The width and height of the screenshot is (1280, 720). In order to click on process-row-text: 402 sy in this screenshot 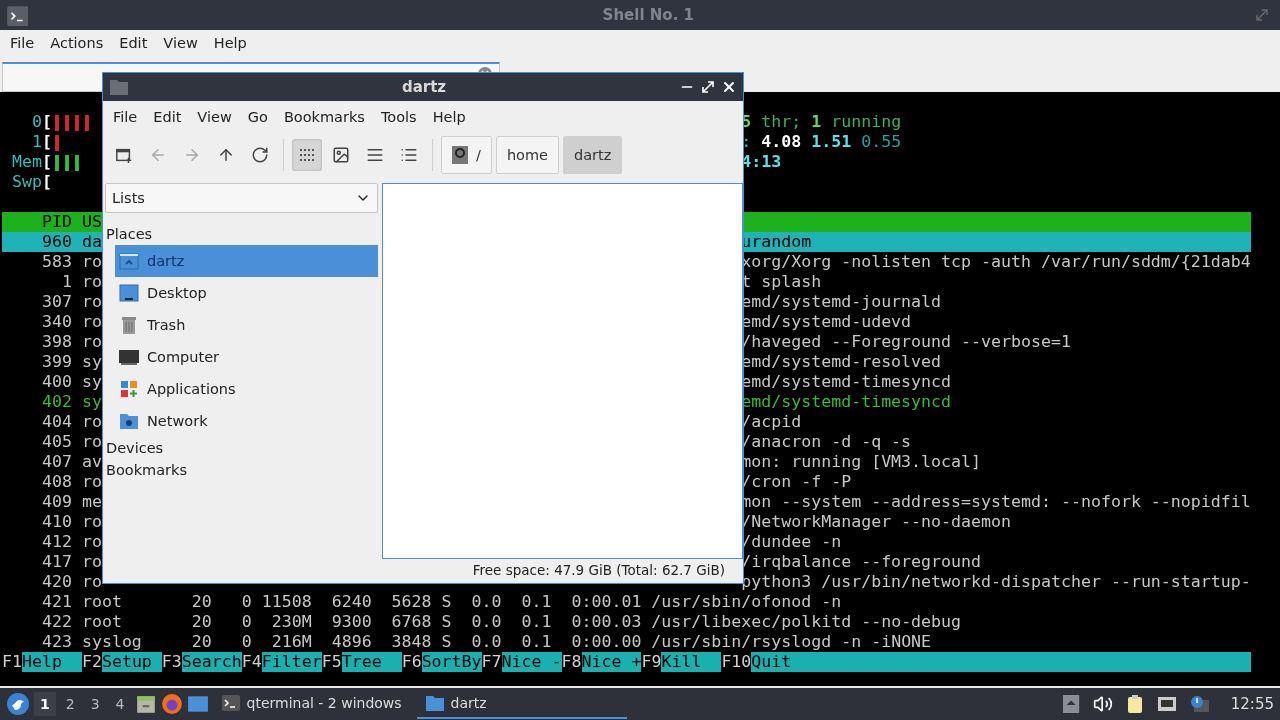, I will do `click(71, 401)`.